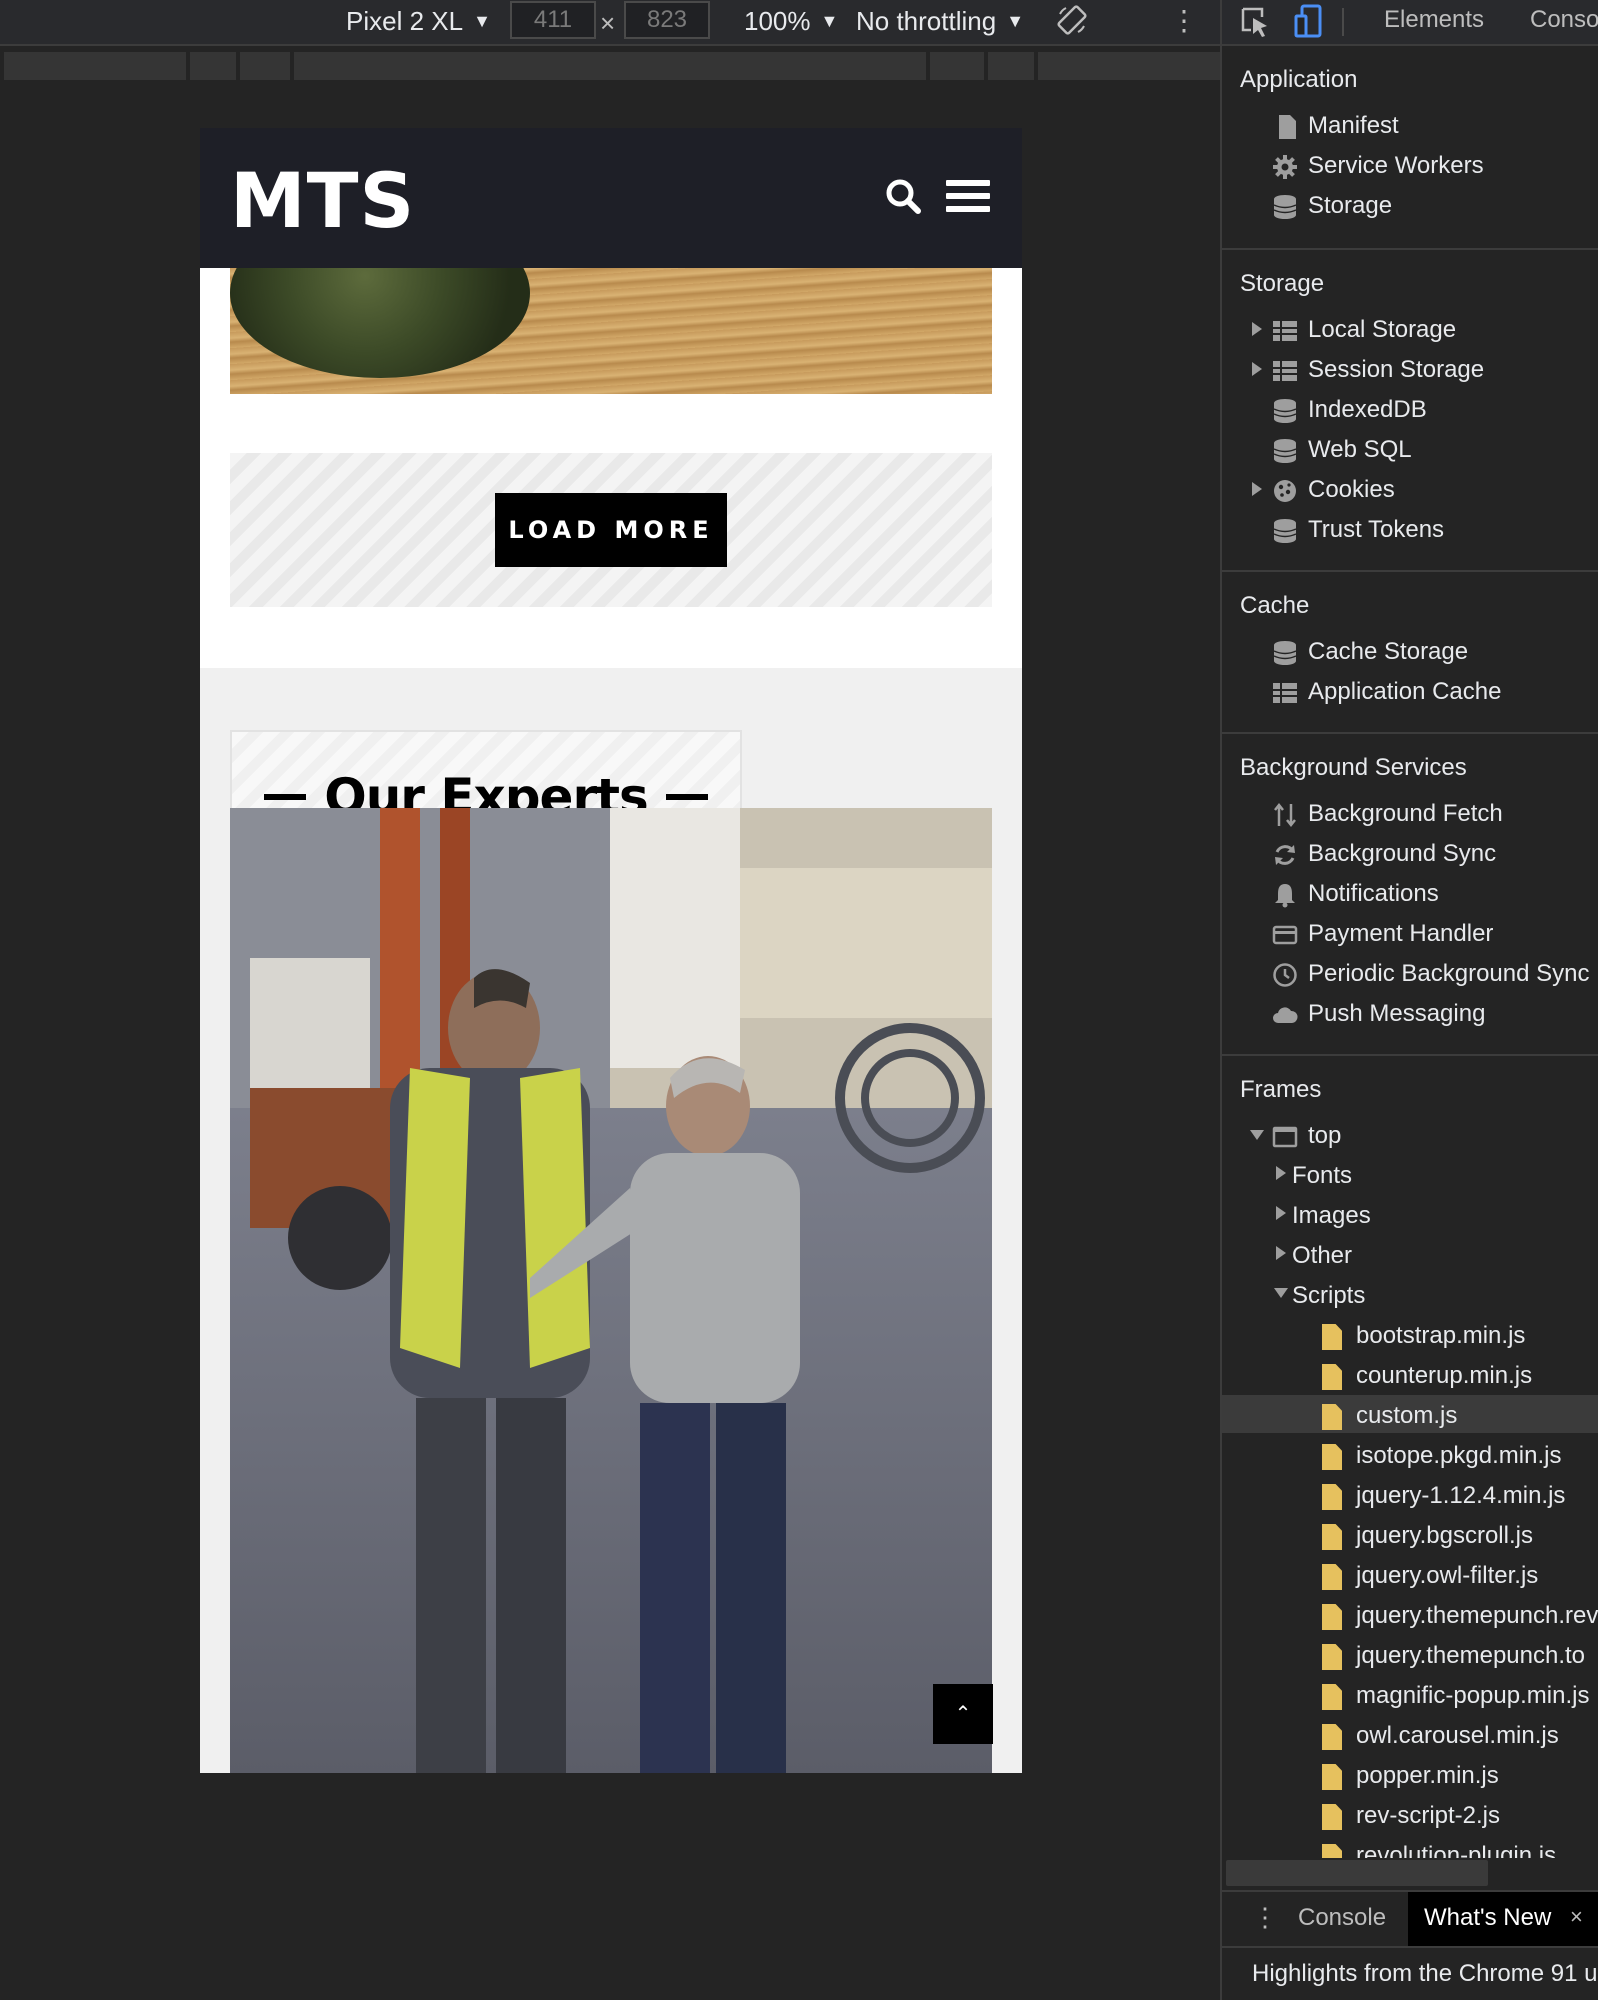  What do you see at coordinates (1457, 1736) in the screenshot?
I see `tree-file-script: owl.carousel.min.js` at bounding box center [1457, 1736].